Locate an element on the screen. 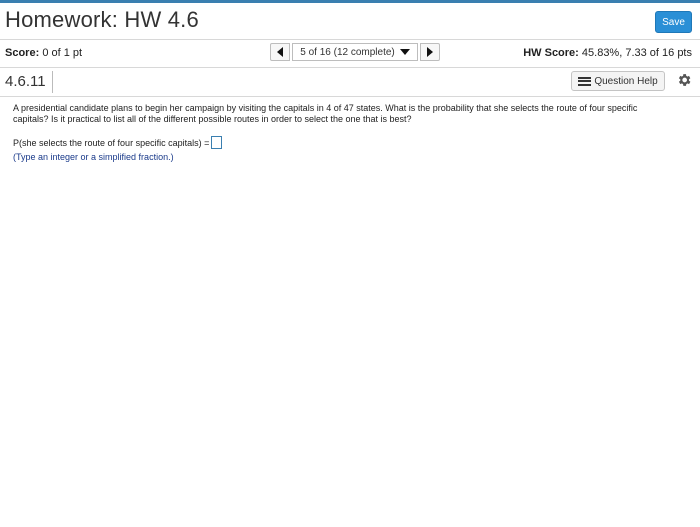 Image resolution: width=700 pixels, height=527 pixels. previous-question-button is located at coordinates (280, 52).